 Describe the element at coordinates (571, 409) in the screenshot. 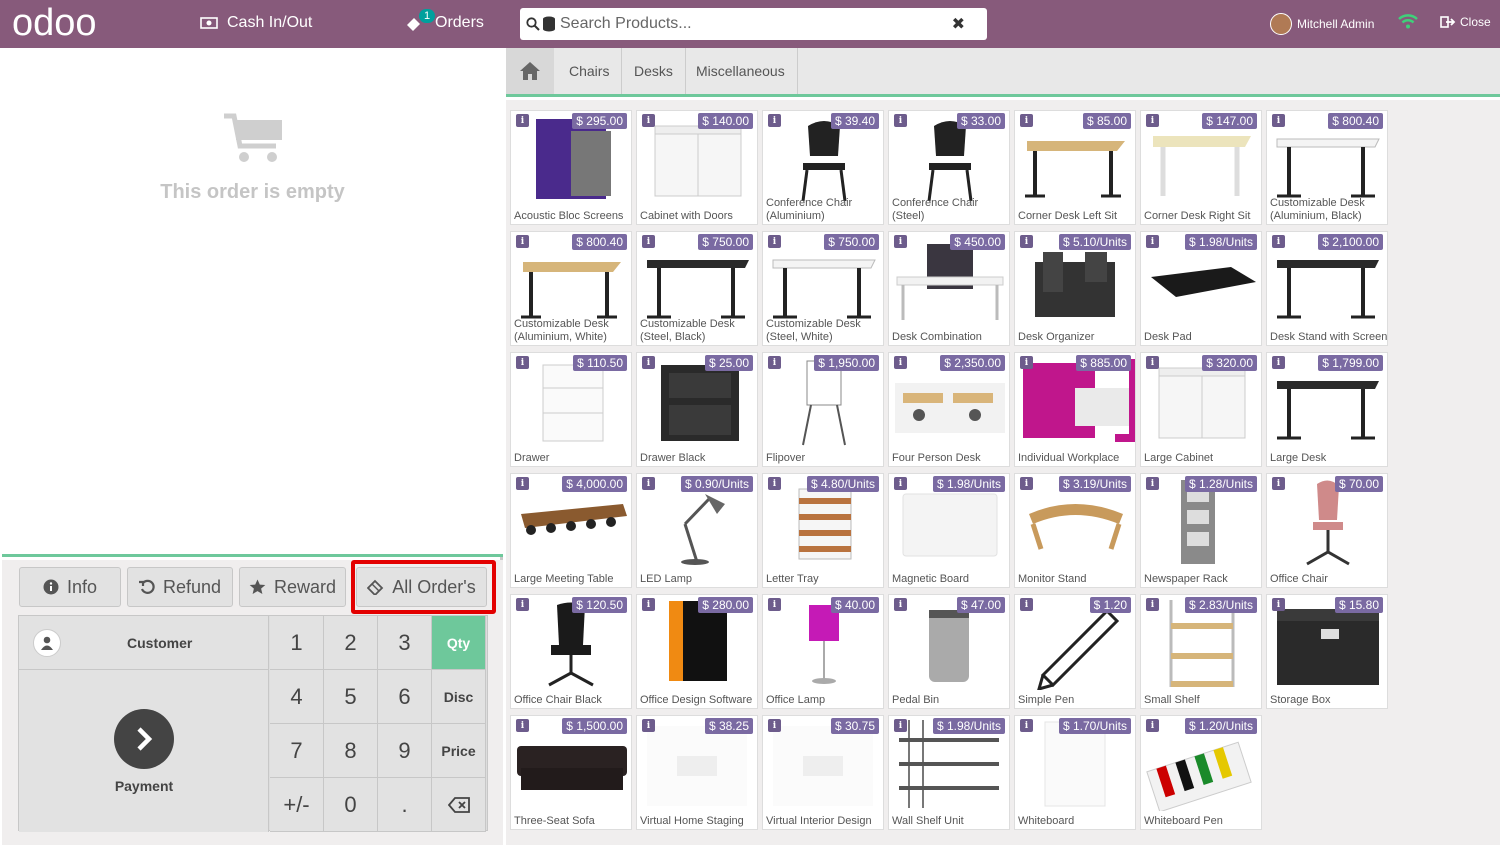

I see `product-card: i $ 110.50 Drawer` at that location.